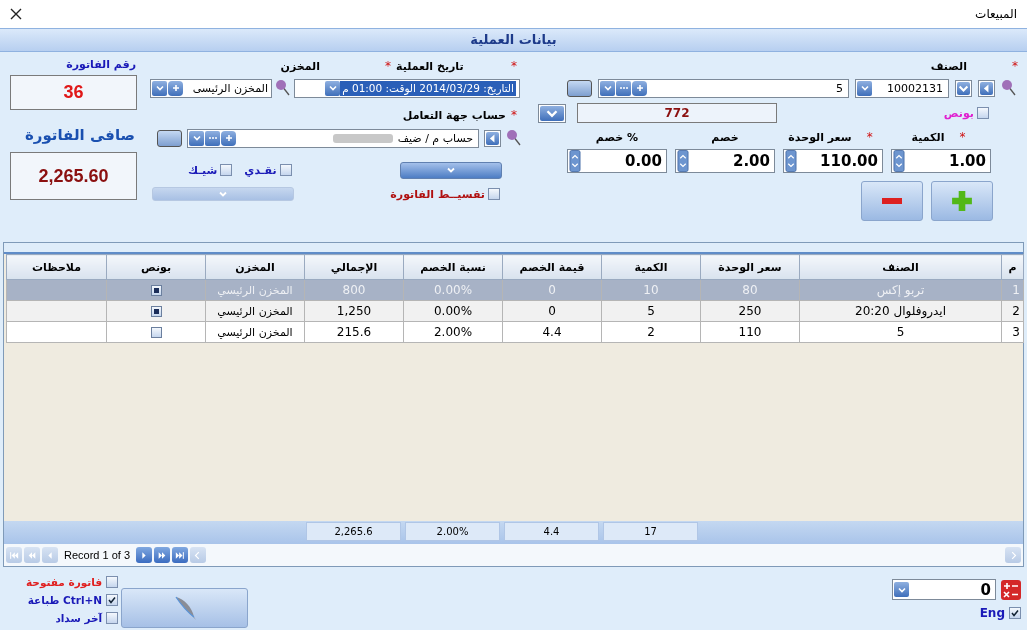 The height and width of the screenshot is (630, 1027). What do you see at coordinates (551, 531) in the screenshot?
I see `total-cell: 4.4` at bounding box center [551, 531].